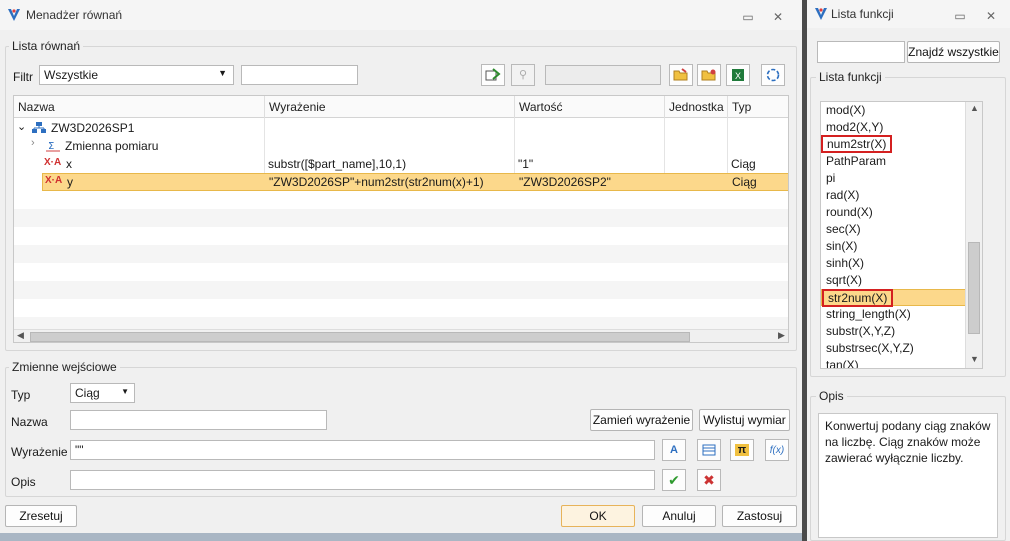 The image size is (1010, 541). I want to click on expression-input: "", so click(362, 450).